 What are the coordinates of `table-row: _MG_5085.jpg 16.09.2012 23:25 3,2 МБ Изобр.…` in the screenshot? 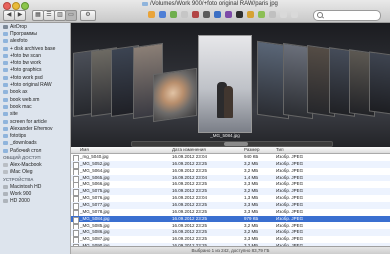 It's located at (230, 227).